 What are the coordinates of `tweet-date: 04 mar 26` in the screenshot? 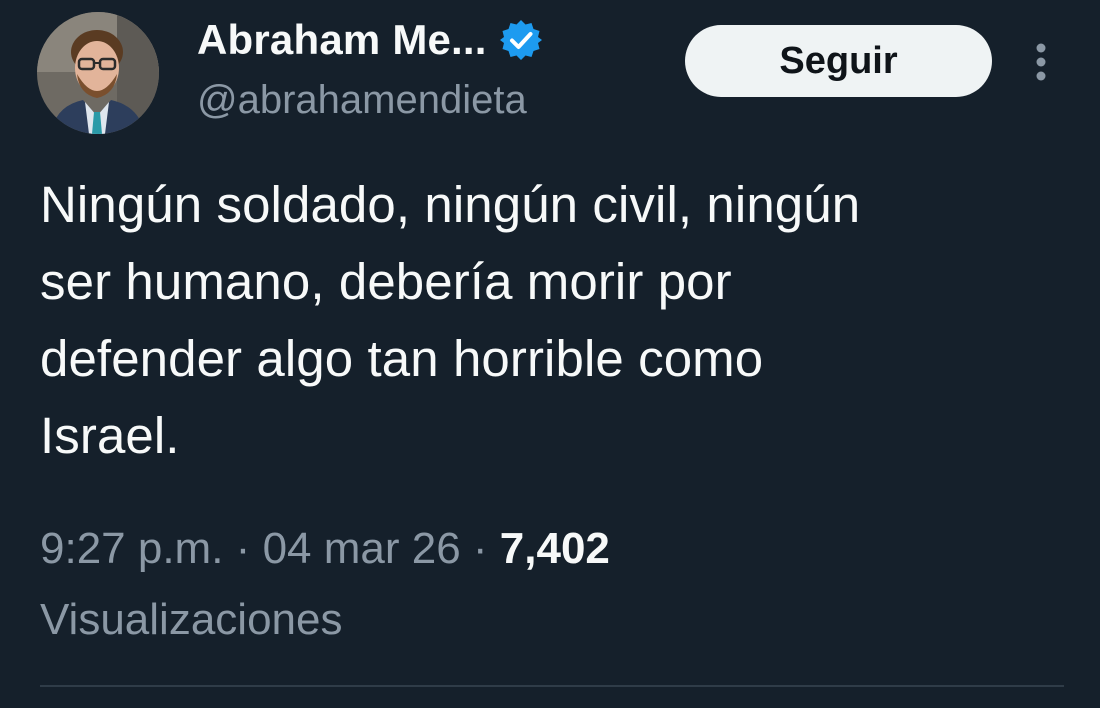 It's located at (362, 548).